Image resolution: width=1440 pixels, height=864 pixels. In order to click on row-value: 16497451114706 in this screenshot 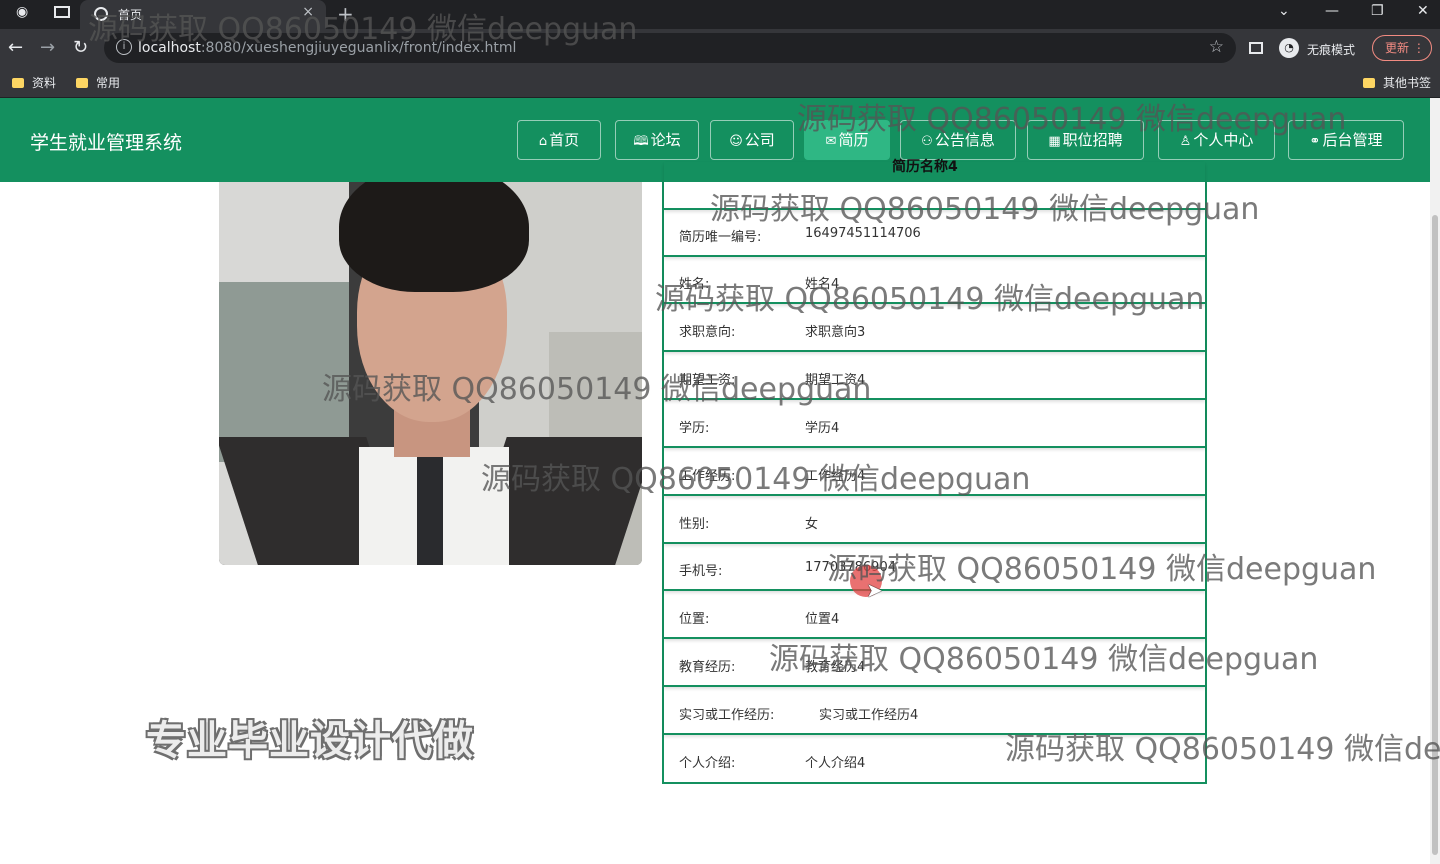, I will do `click(863, 233)`.